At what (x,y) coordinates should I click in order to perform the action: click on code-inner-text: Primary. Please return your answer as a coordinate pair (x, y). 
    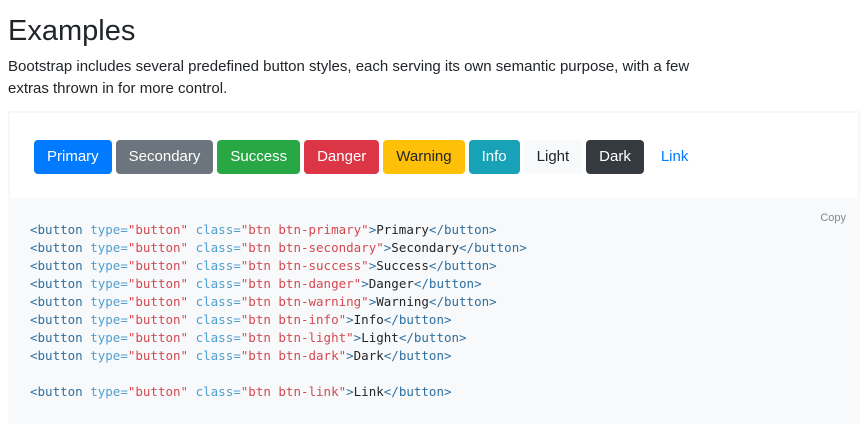
    Looking at the image, I should click on (402, 229).